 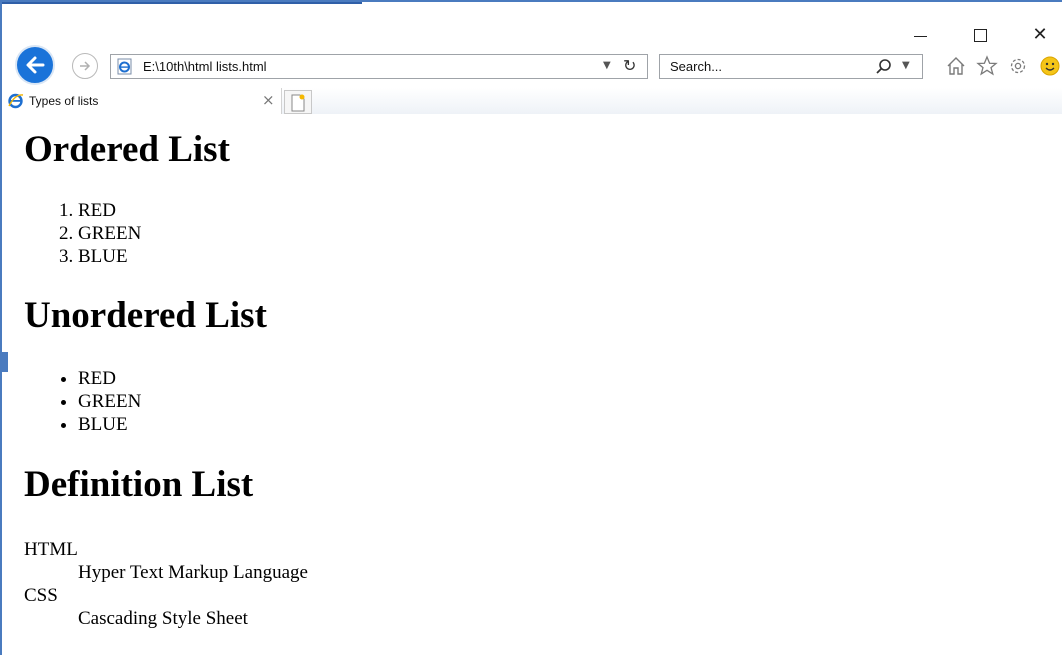 I want to click on forward-arrow-icon, so click(x=85, y=66).